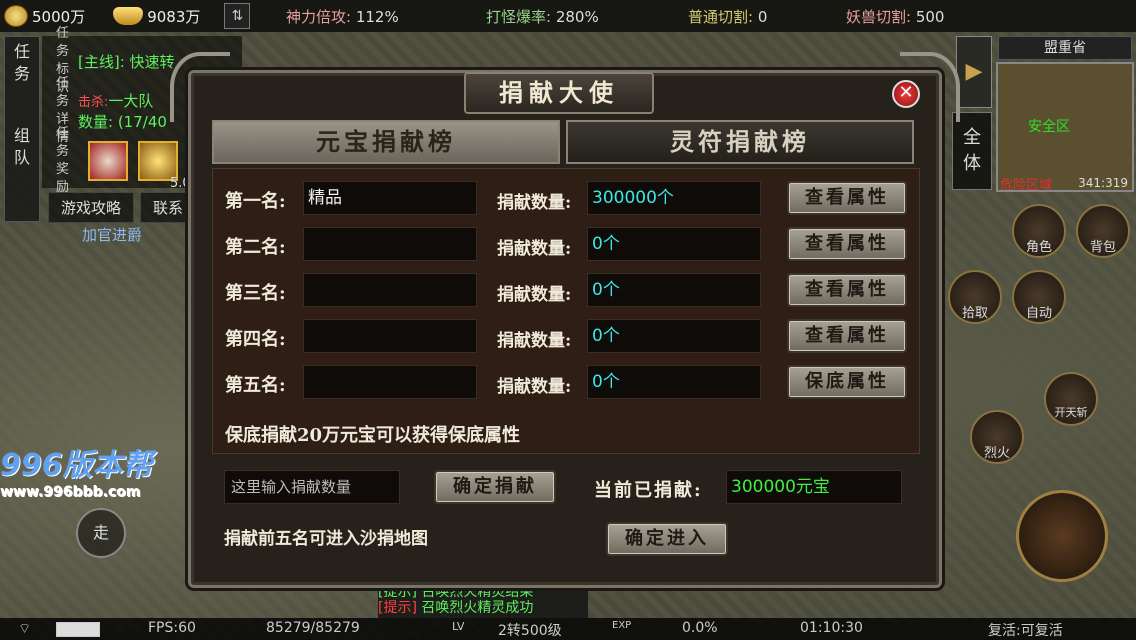  I want to click on nav-task-char2: 务, so click(22, 74).